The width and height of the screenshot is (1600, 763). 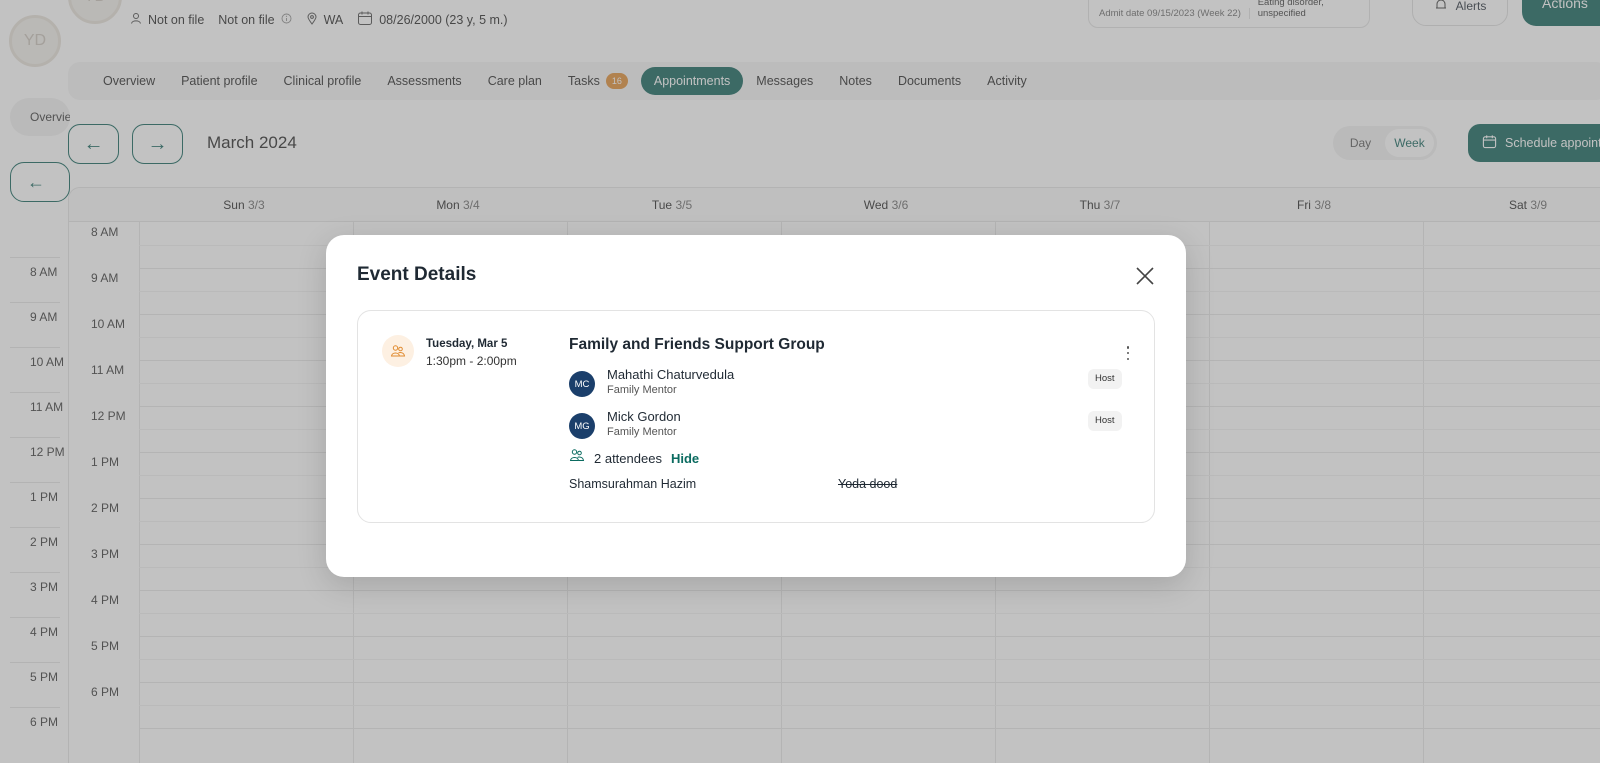 I want to click on host-name: Mahathi Chaturvedula, so click(x=671, y=374).